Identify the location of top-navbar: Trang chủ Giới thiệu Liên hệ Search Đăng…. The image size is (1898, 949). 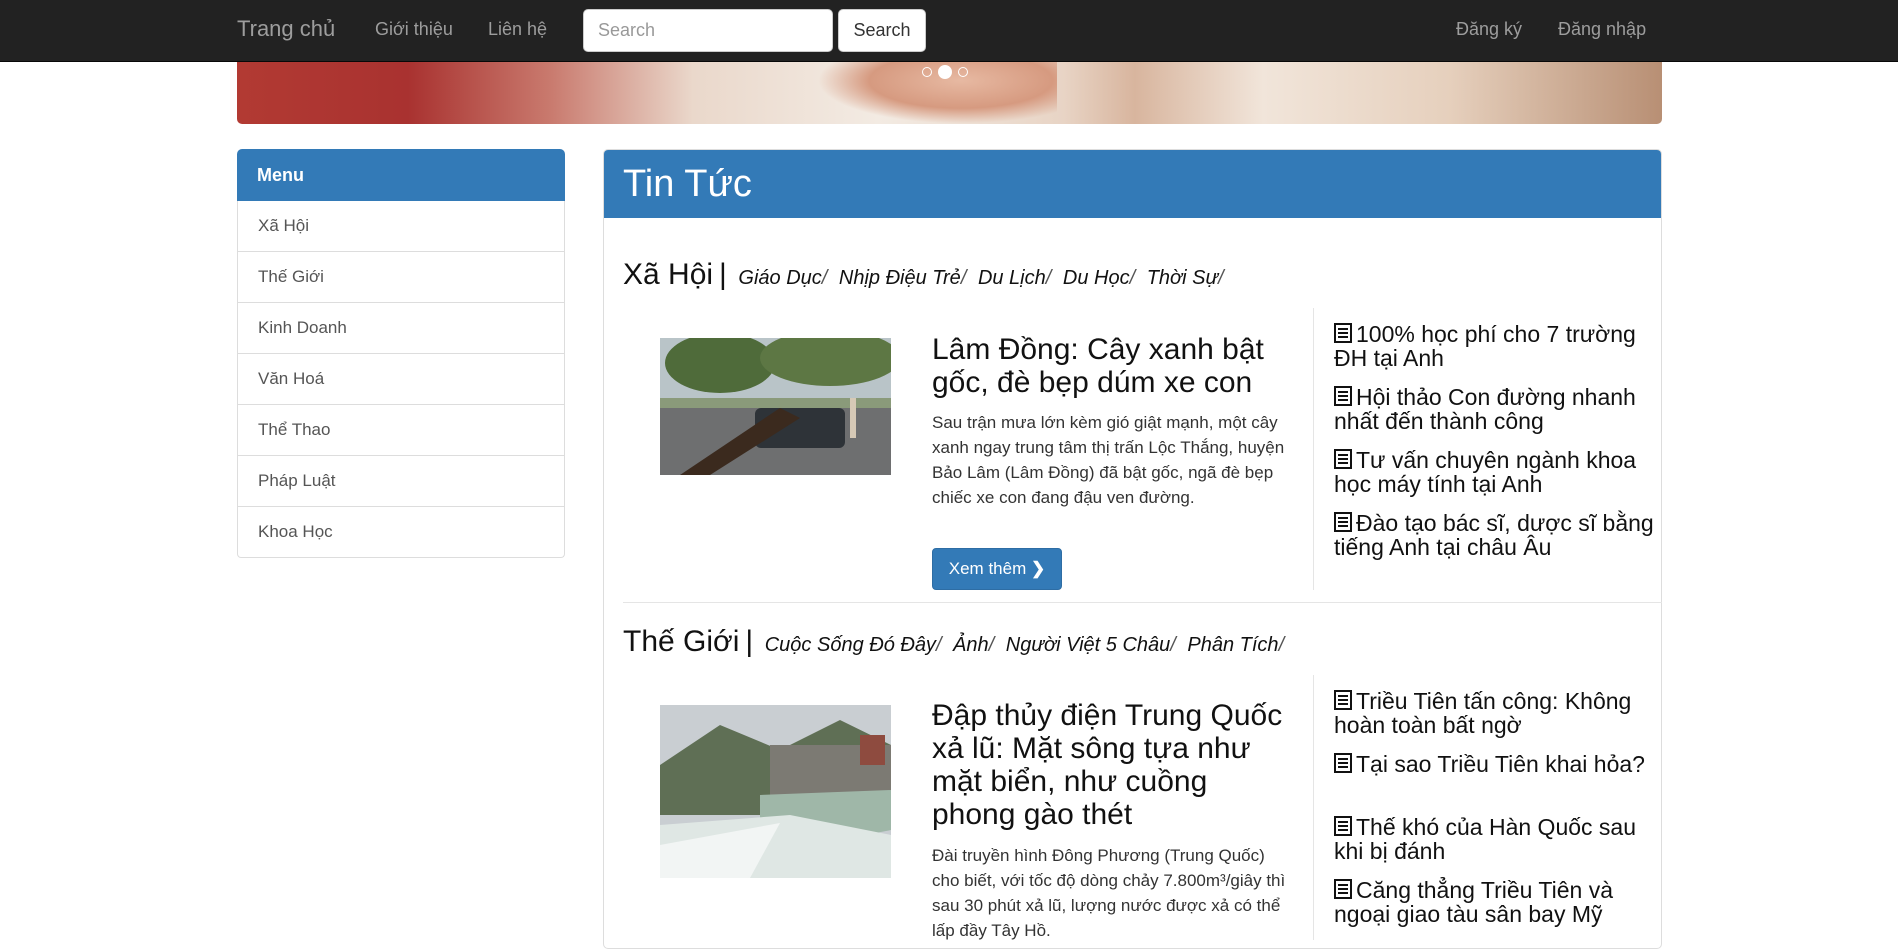
(949, 31).